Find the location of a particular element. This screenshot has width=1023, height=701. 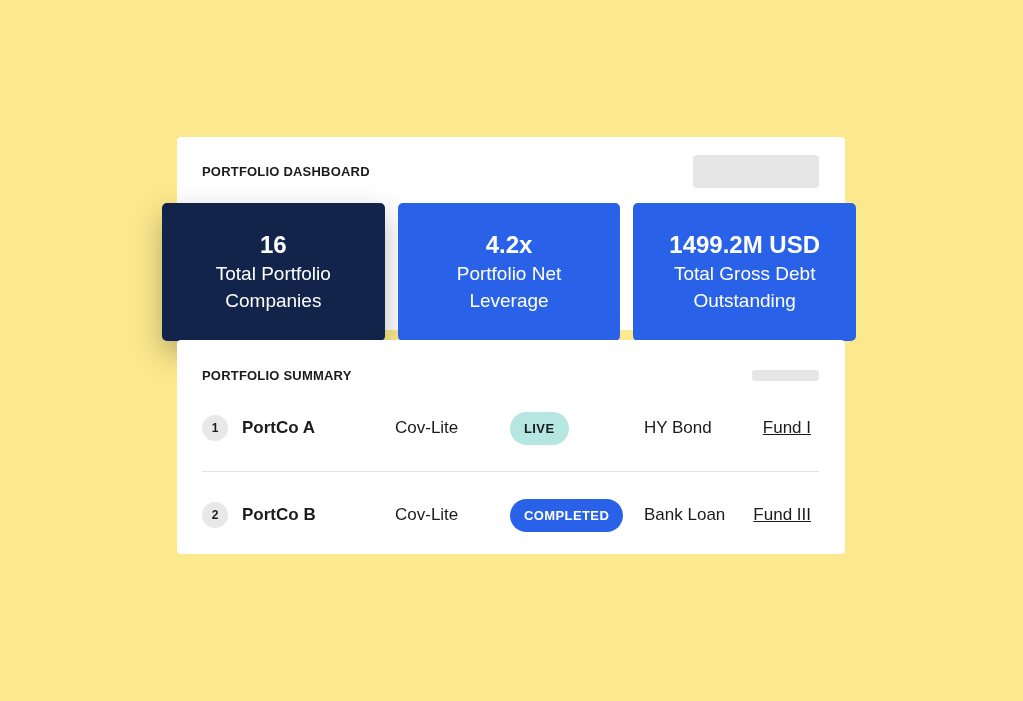

stat-value: 16 is located at coordinates (273, 245).